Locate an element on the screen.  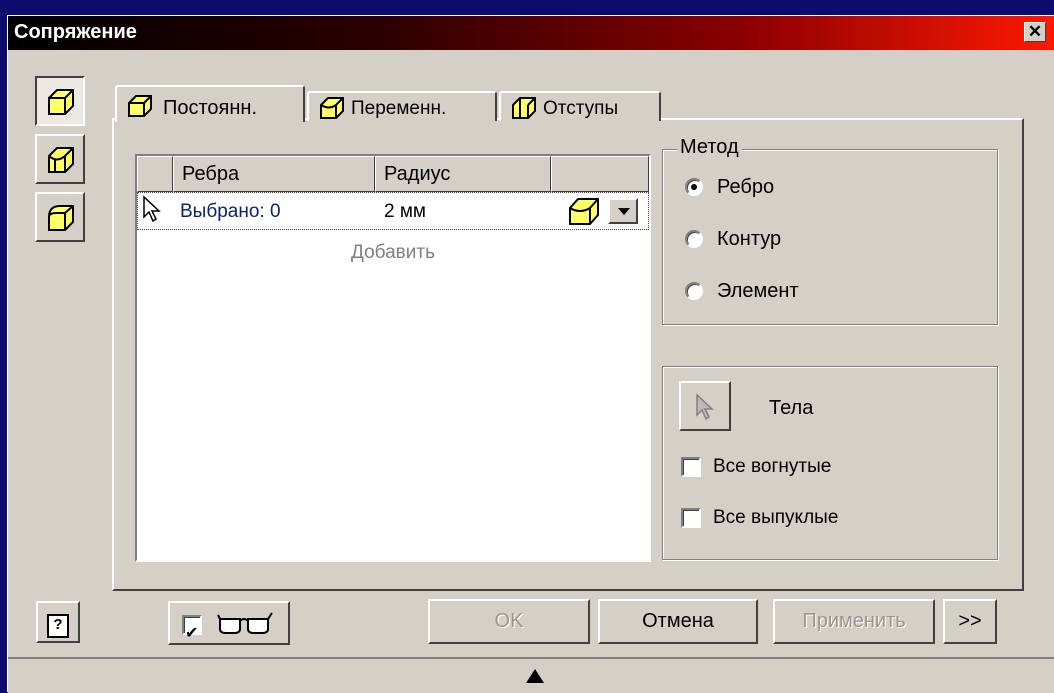
tab-setbacks-label: Отступы is located at coordinates (581, 108).